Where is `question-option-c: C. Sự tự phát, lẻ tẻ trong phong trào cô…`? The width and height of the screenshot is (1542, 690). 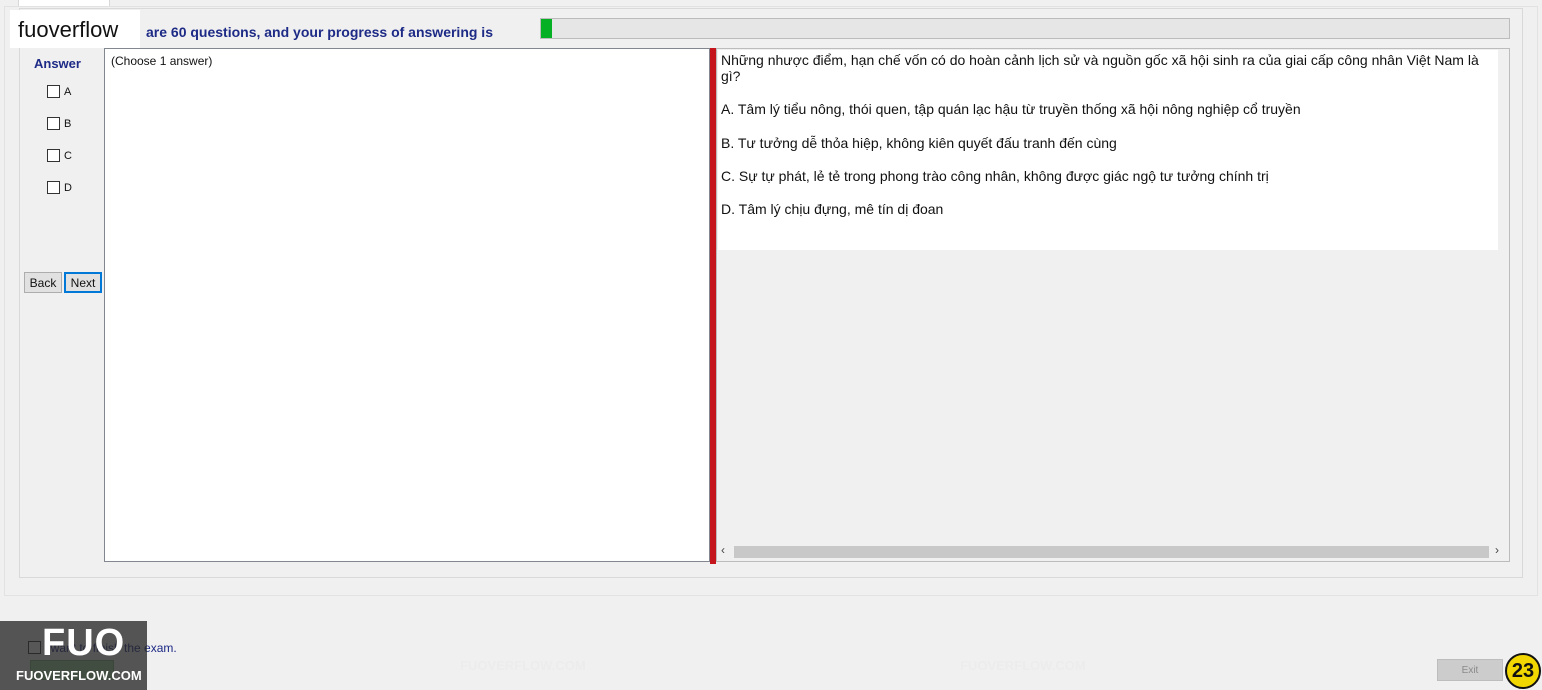 question-option-c: C. Sự tự phát, lẻ tẻ trong phong trào cô… is located at coordinates (995, 176).